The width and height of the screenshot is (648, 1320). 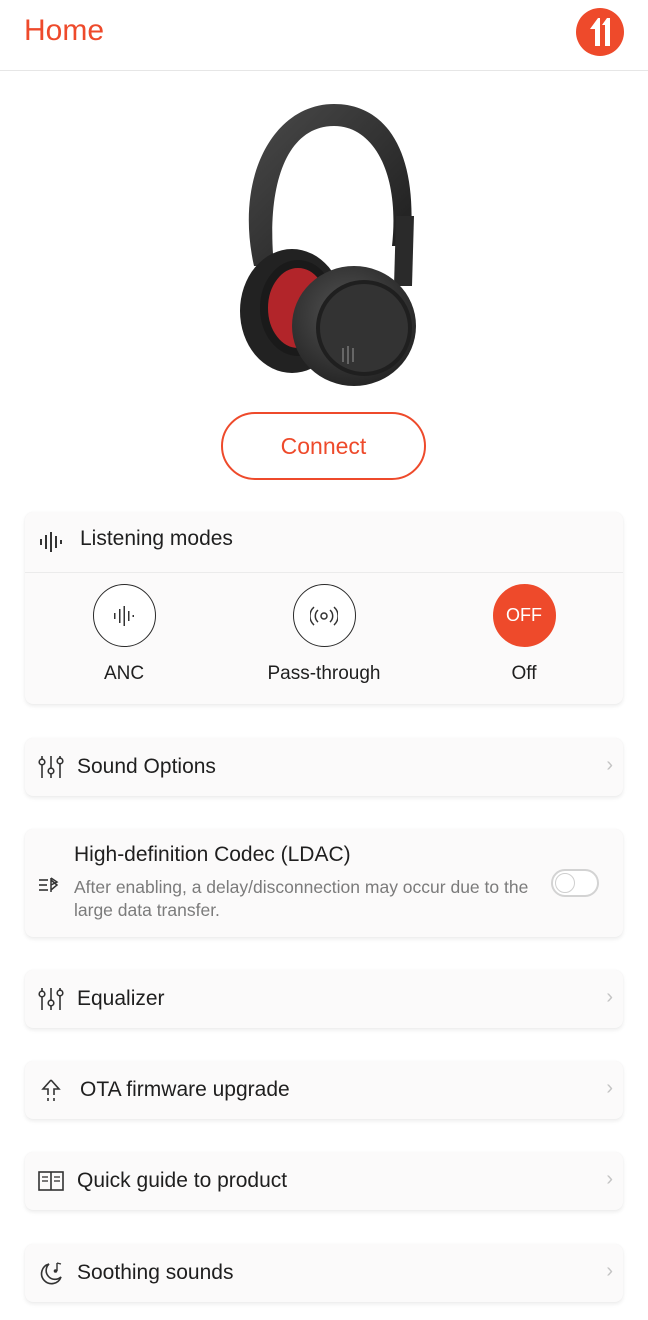 What do you see at coordinates (600, 32) in the screenshot?
I see `brand-logo-icon` at bounding box center [600, 32].